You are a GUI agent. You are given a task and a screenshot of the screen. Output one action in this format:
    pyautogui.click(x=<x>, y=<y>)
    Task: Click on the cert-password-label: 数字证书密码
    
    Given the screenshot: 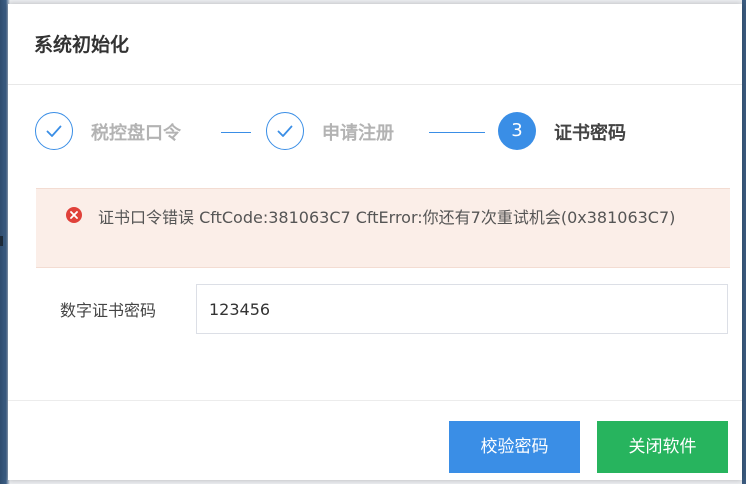 What is the action you would take?
    pyautogui.click(x=108, y=310)
    